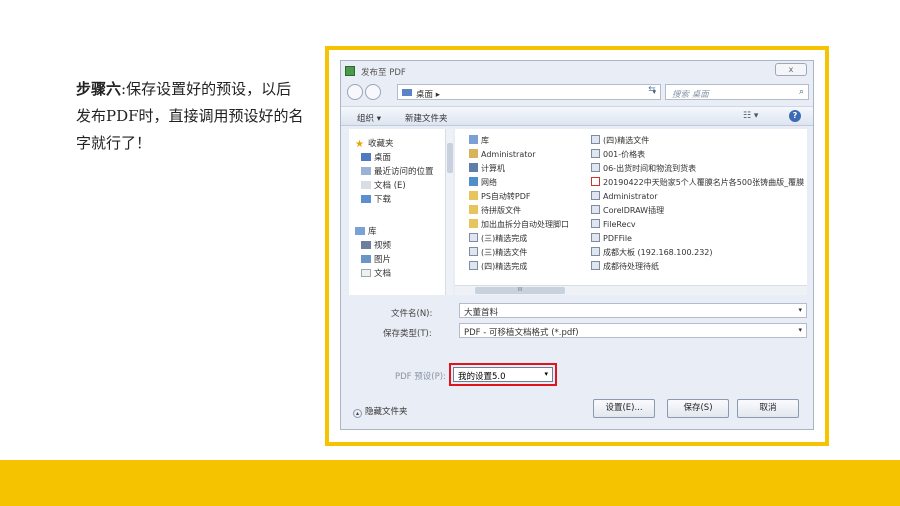 The height and width of the screenshot is (506, 900). Describe the element at coordinates (521, 333) in the screenshot. I see `filetype-value: PDF - 可移植文档格式 (*.pdf)` at that location.